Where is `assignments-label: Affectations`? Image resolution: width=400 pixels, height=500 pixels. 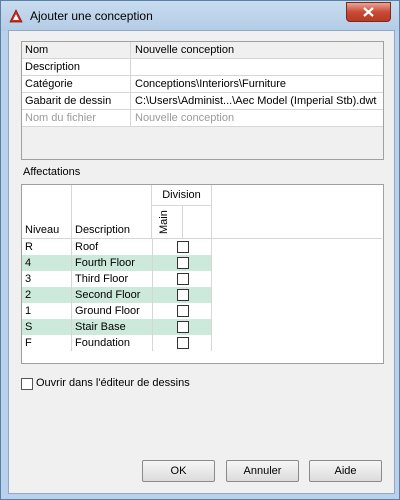
assignments-label: Affectations is located at coordinates (52, 172).